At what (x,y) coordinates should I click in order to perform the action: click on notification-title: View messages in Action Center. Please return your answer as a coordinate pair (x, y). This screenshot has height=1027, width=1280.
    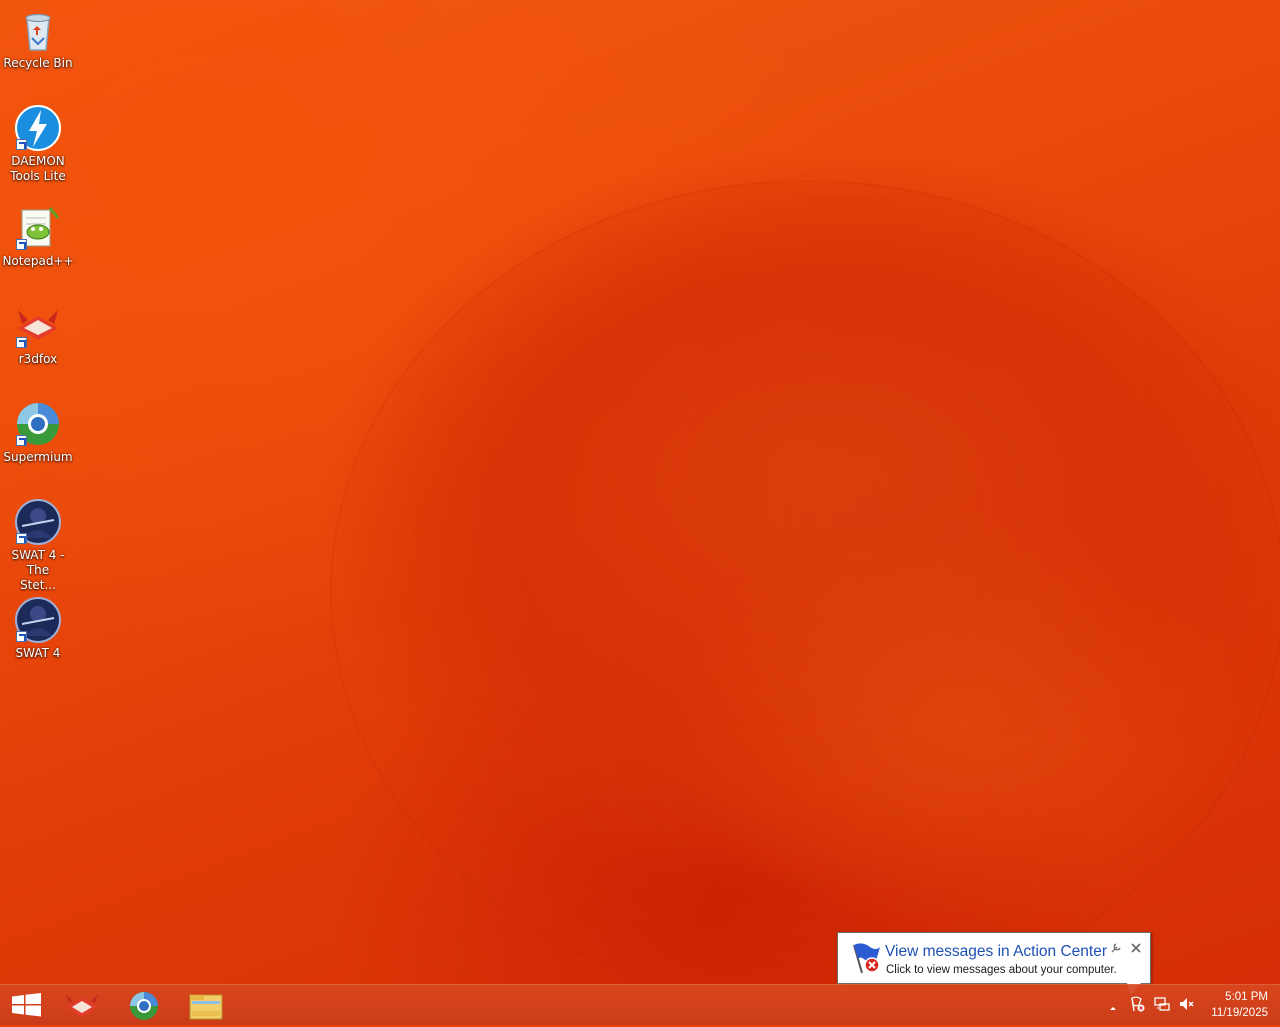
    Looking at the image, I should click on (996, 952).